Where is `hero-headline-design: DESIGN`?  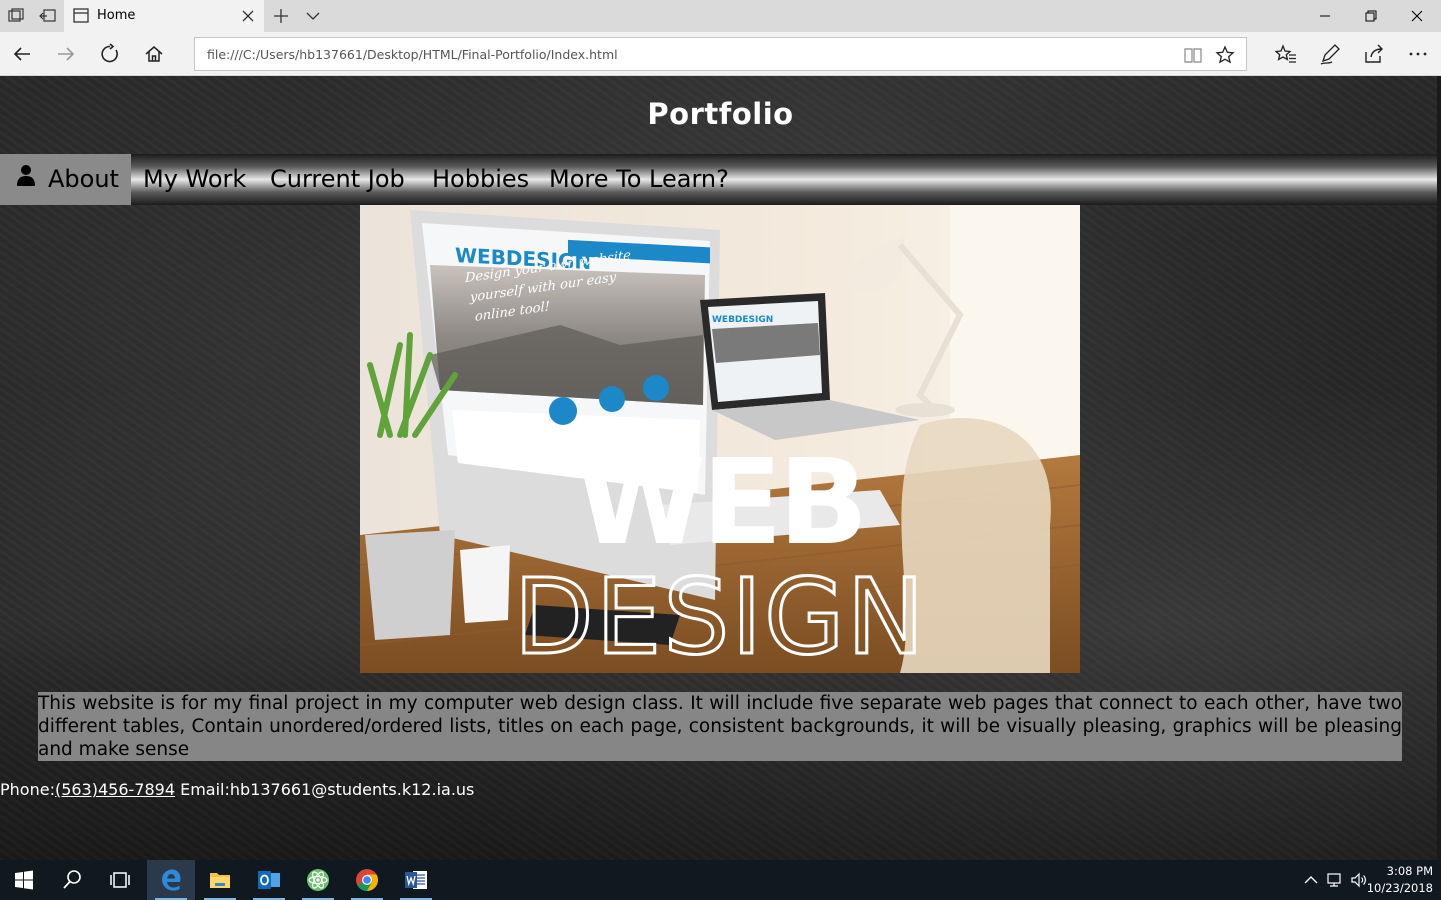 hero-headline-design: DESIGN is located at coordinates (720, 614).